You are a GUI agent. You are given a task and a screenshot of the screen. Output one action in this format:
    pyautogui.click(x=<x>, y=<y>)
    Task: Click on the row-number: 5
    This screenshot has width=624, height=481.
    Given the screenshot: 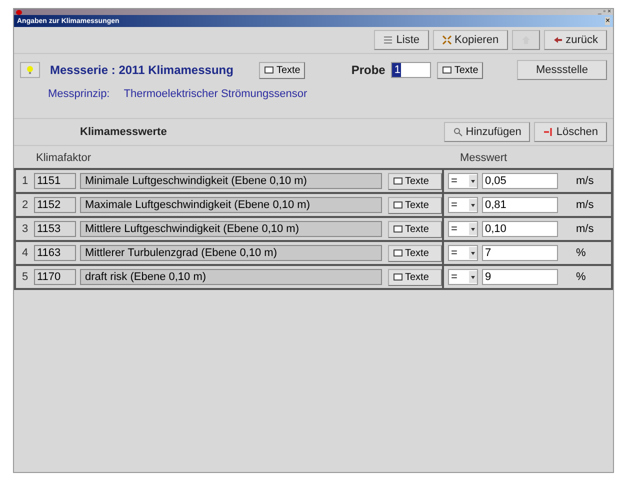 What is the action you would take?
    pyautogui.click(x=25, y=277)
    